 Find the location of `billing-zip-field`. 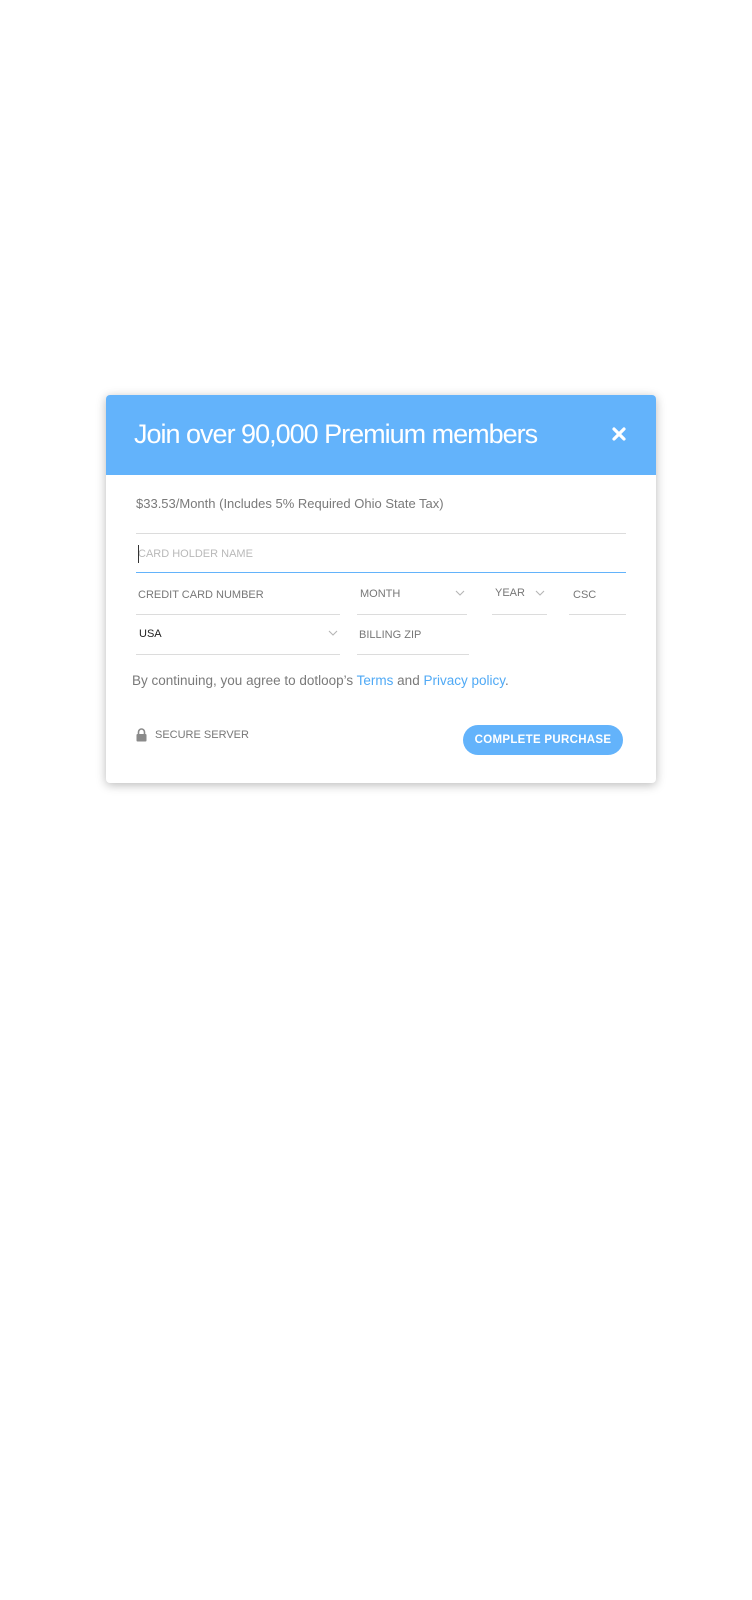

billing-zip-field is located at coordinates (413, 635).